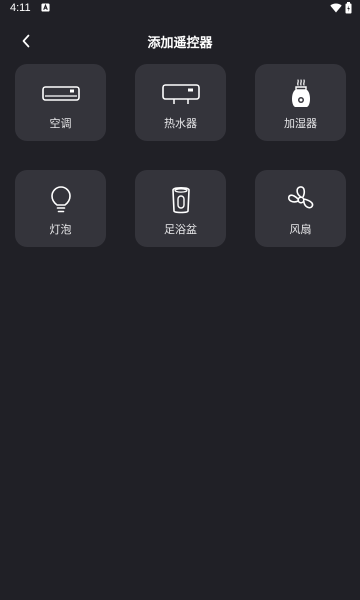 The image size is (360, 600). I want to click on page-title: 添加遥控器, so click(180, 43).